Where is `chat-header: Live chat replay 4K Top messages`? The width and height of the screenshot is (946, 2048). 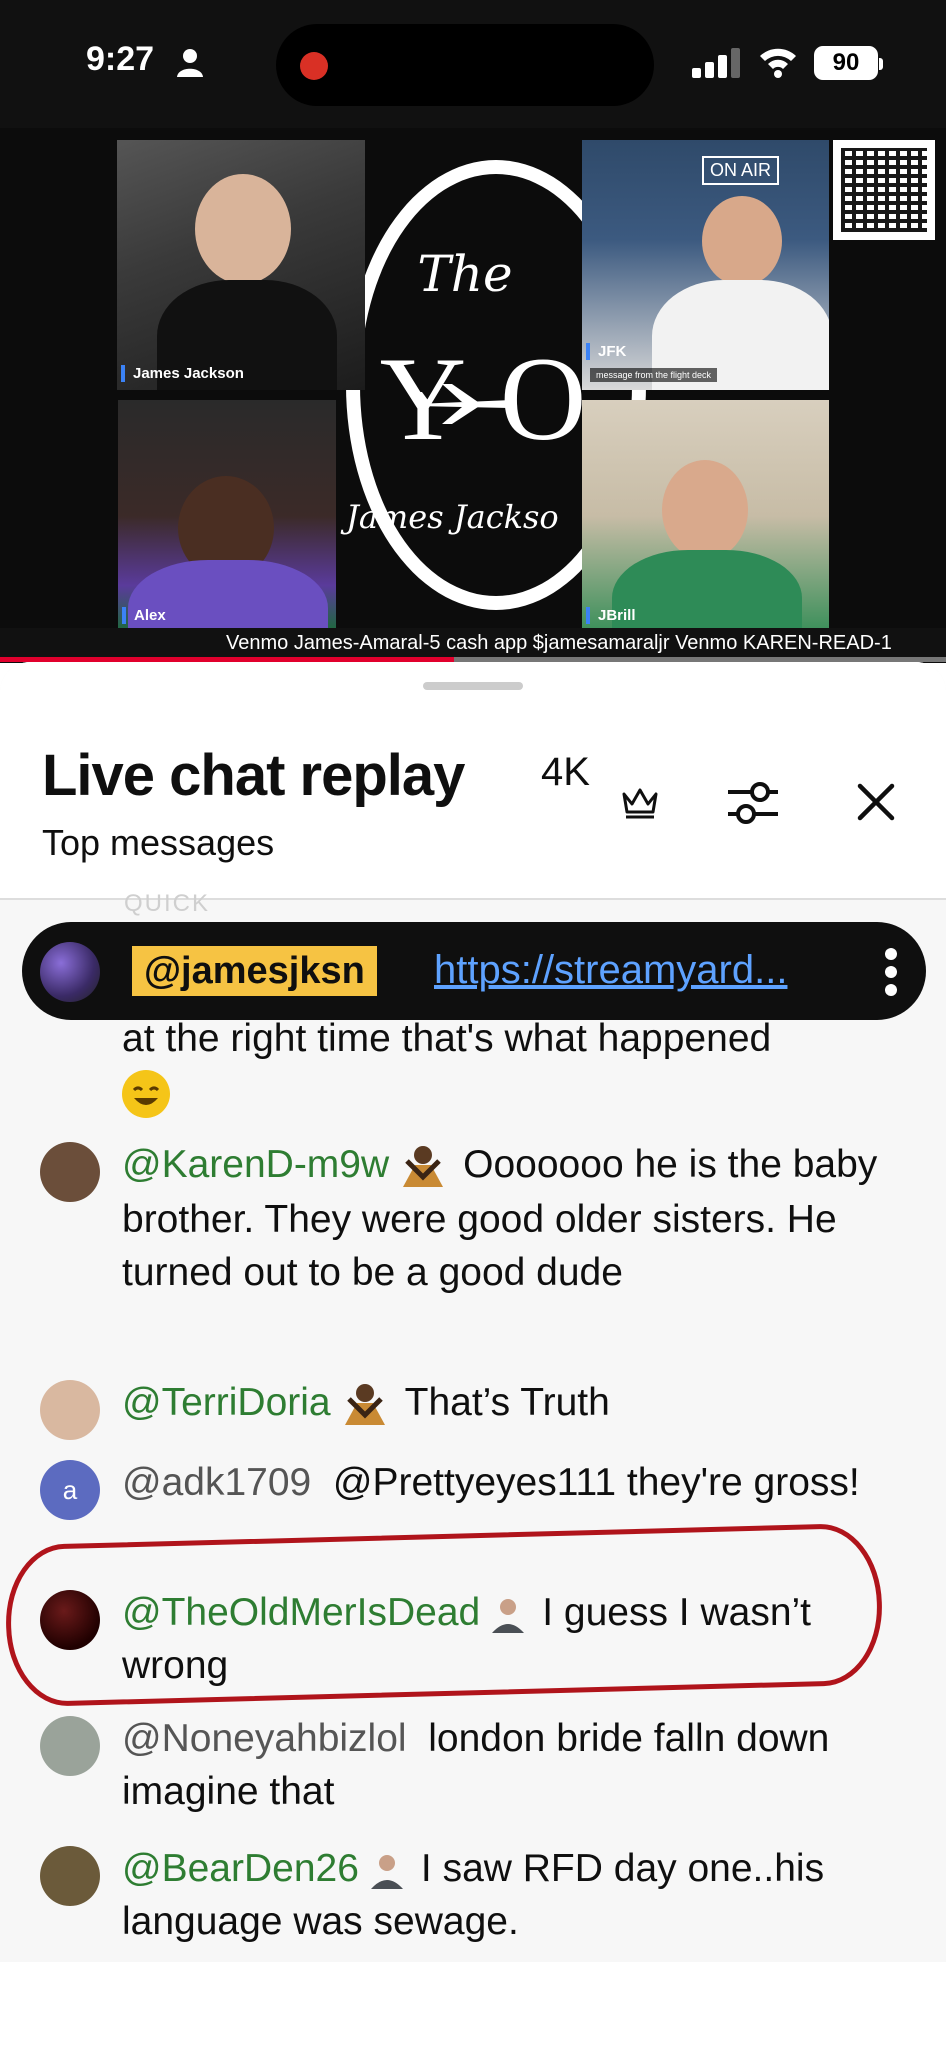
chat-header: Live chat replay 4K Top messages is located at coordinates (473, 781).